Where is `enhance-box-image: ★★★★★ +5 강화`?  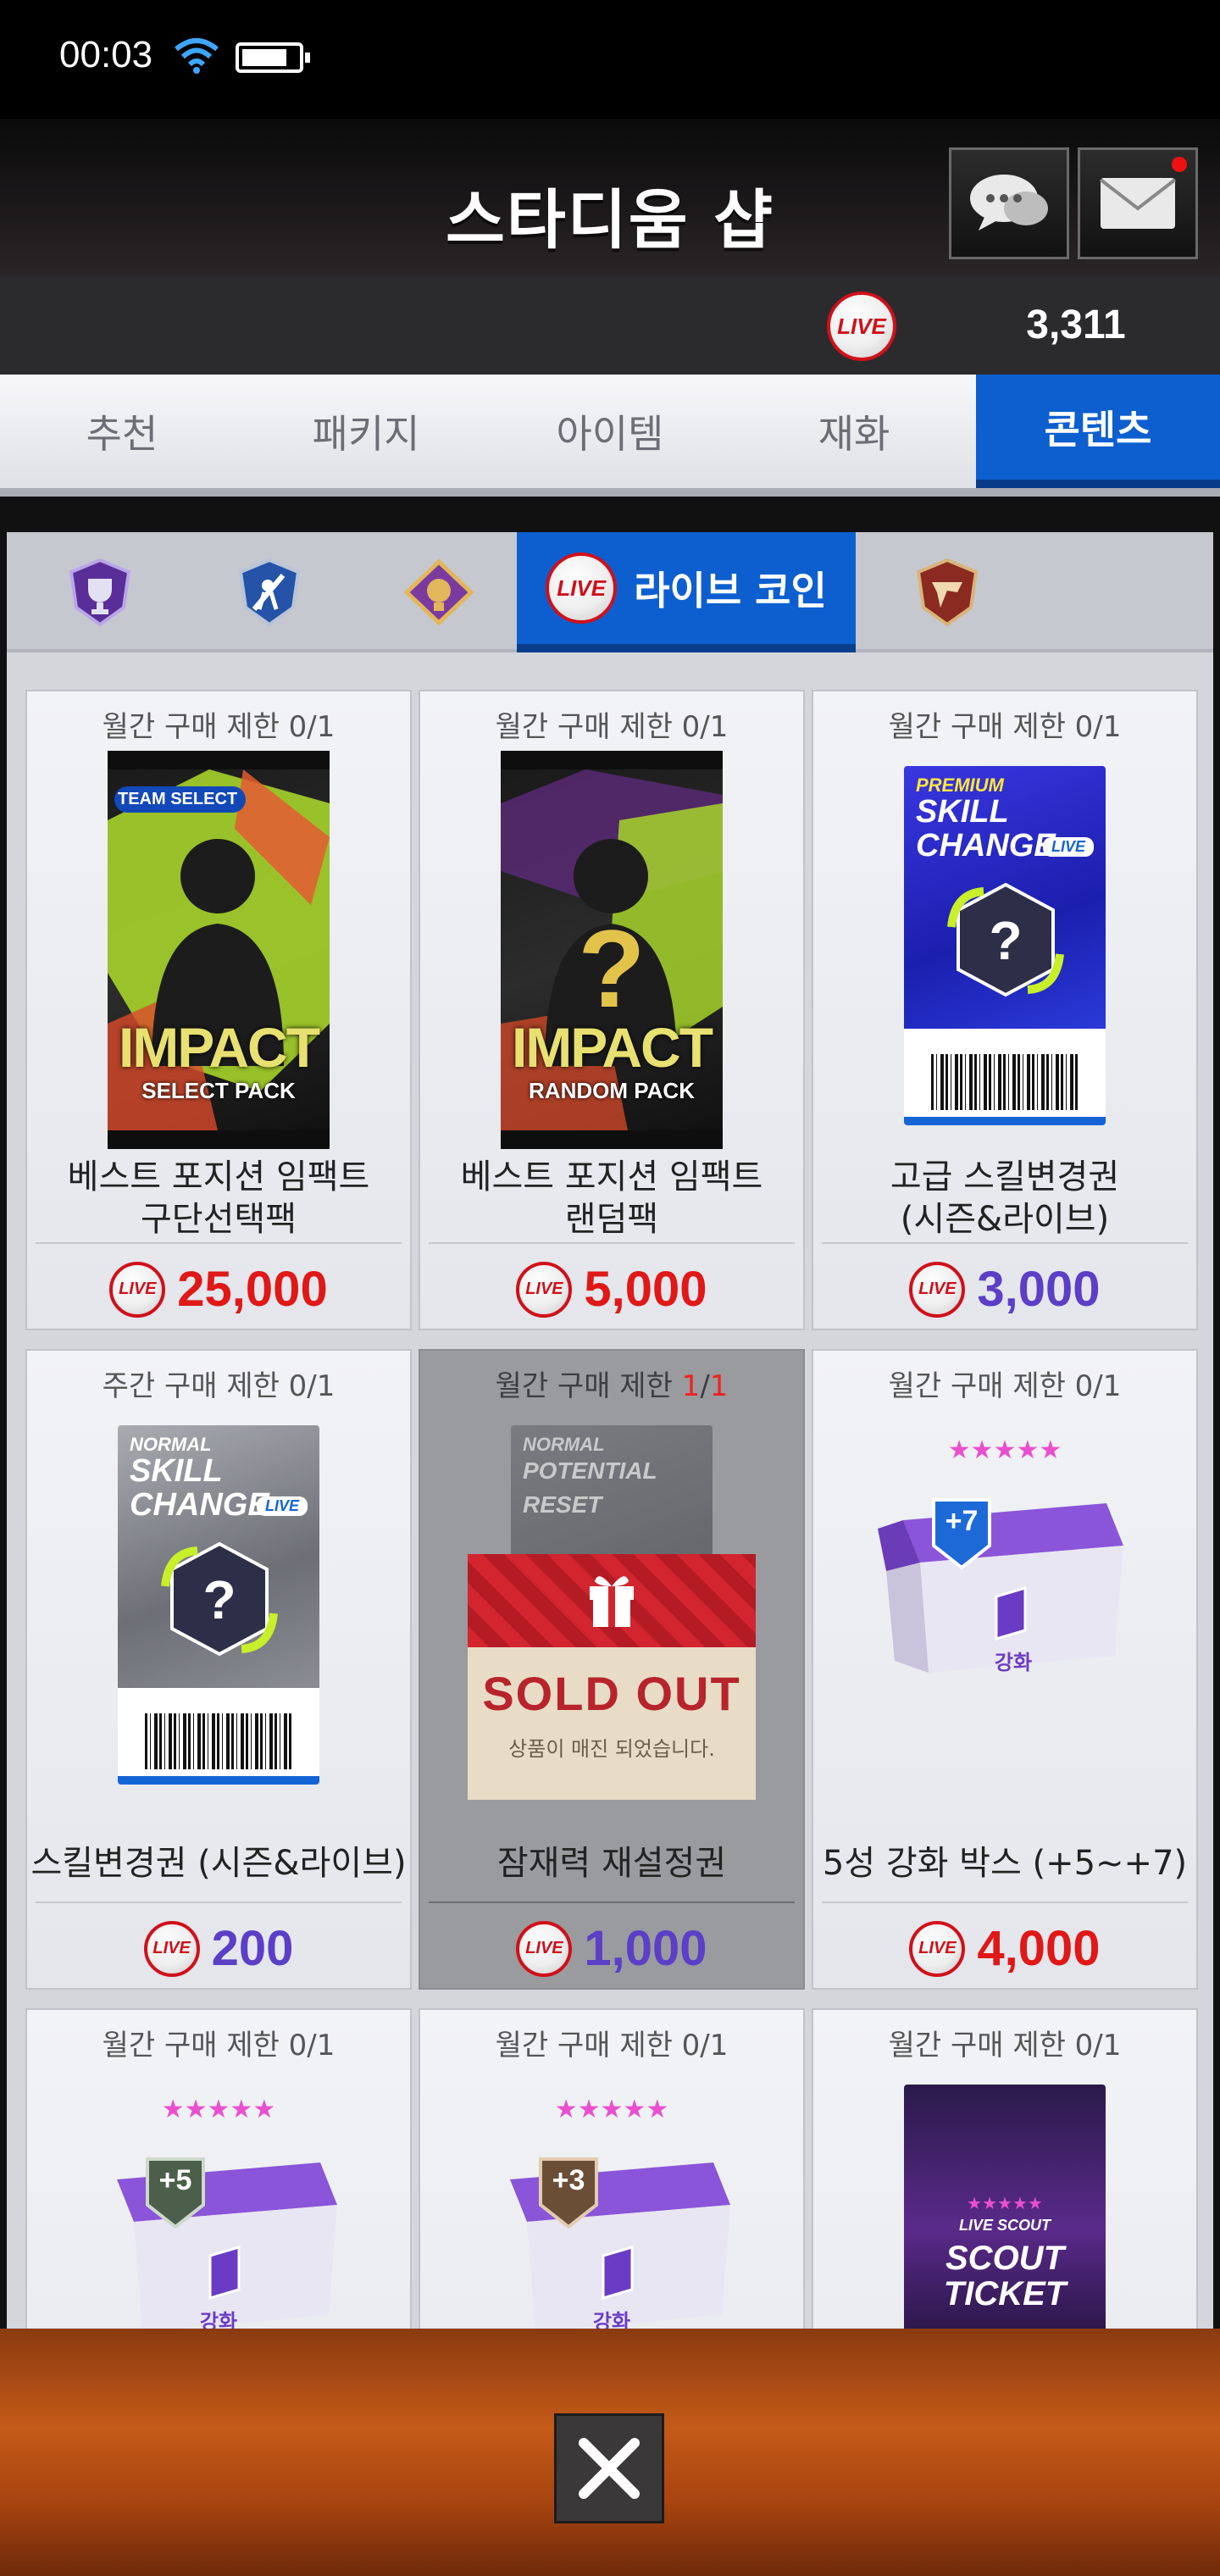
enhance-box-image: ★★★★★ +5 강화 is located at coordinates (218, 2212).